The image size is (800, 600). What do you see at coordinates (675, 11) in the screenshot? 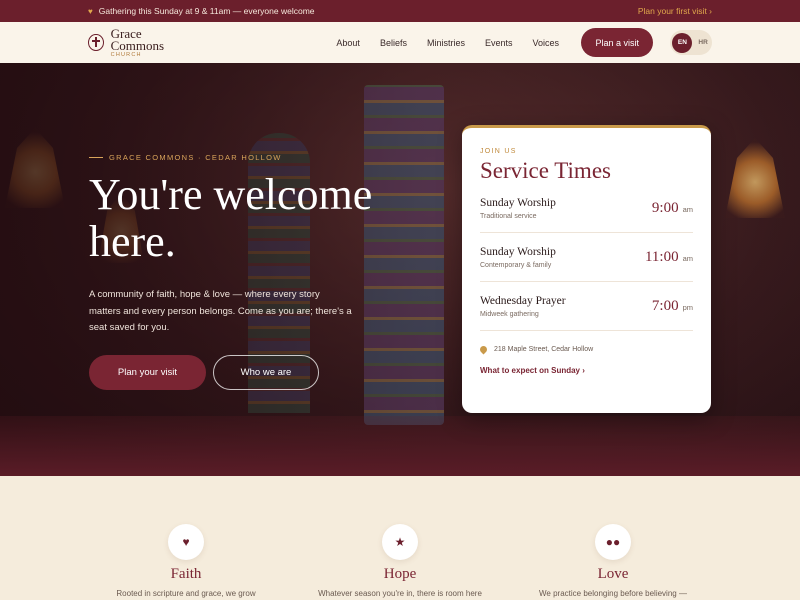
I see `first-visit-link: Plan your first visit ›` at bounding box center [675, 11].